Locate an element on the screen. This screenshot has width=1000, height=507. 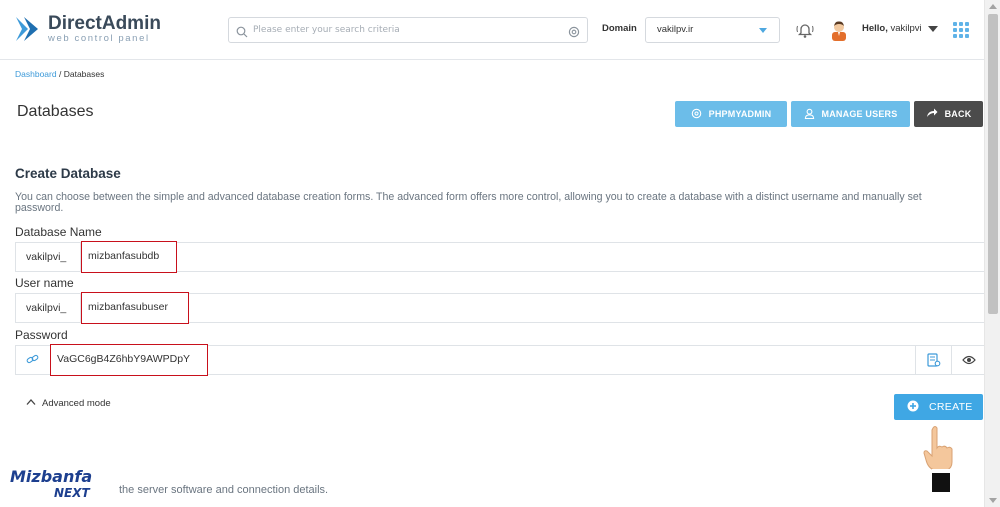
username: vakilpvi is located at coordinates (906, 28).